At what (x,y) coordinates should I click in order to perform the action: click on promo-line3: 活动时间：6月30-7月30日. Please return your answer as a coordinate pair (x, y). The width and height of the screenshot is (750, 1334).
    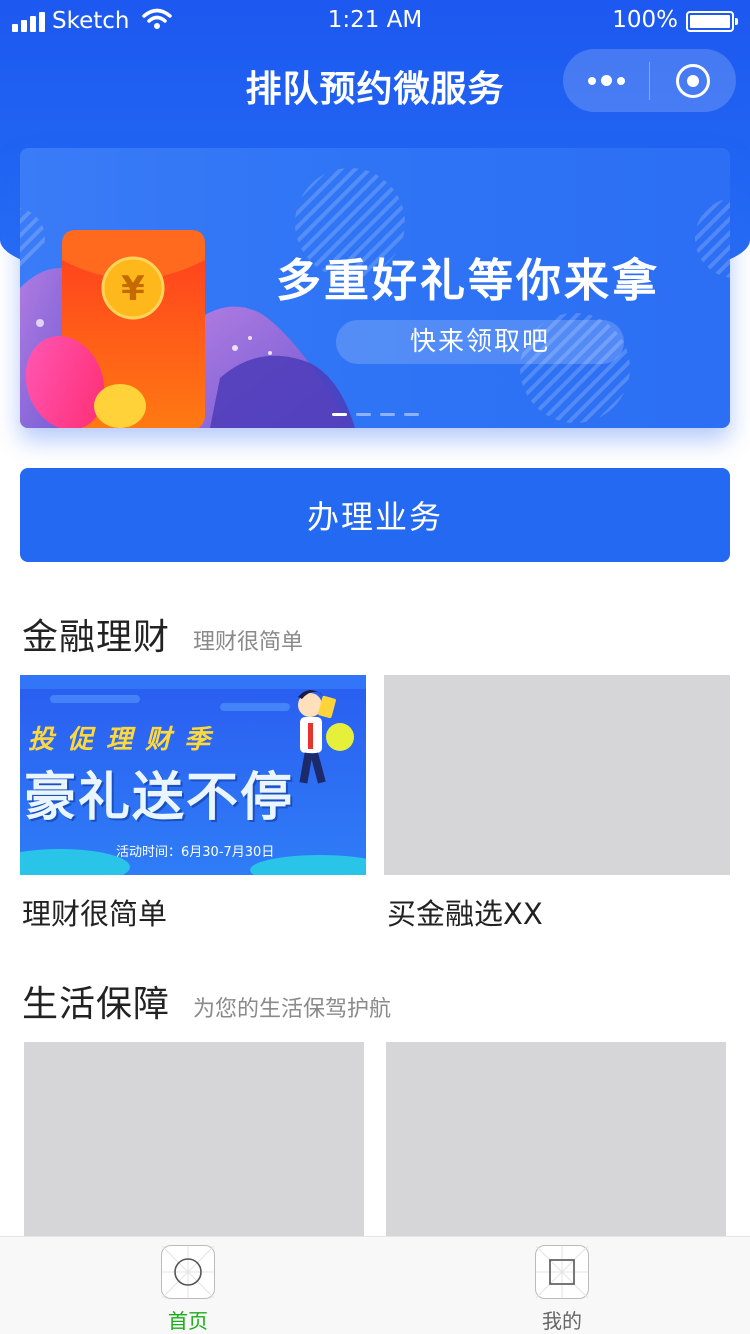
    Looking at the image, I should click on (195, 852).